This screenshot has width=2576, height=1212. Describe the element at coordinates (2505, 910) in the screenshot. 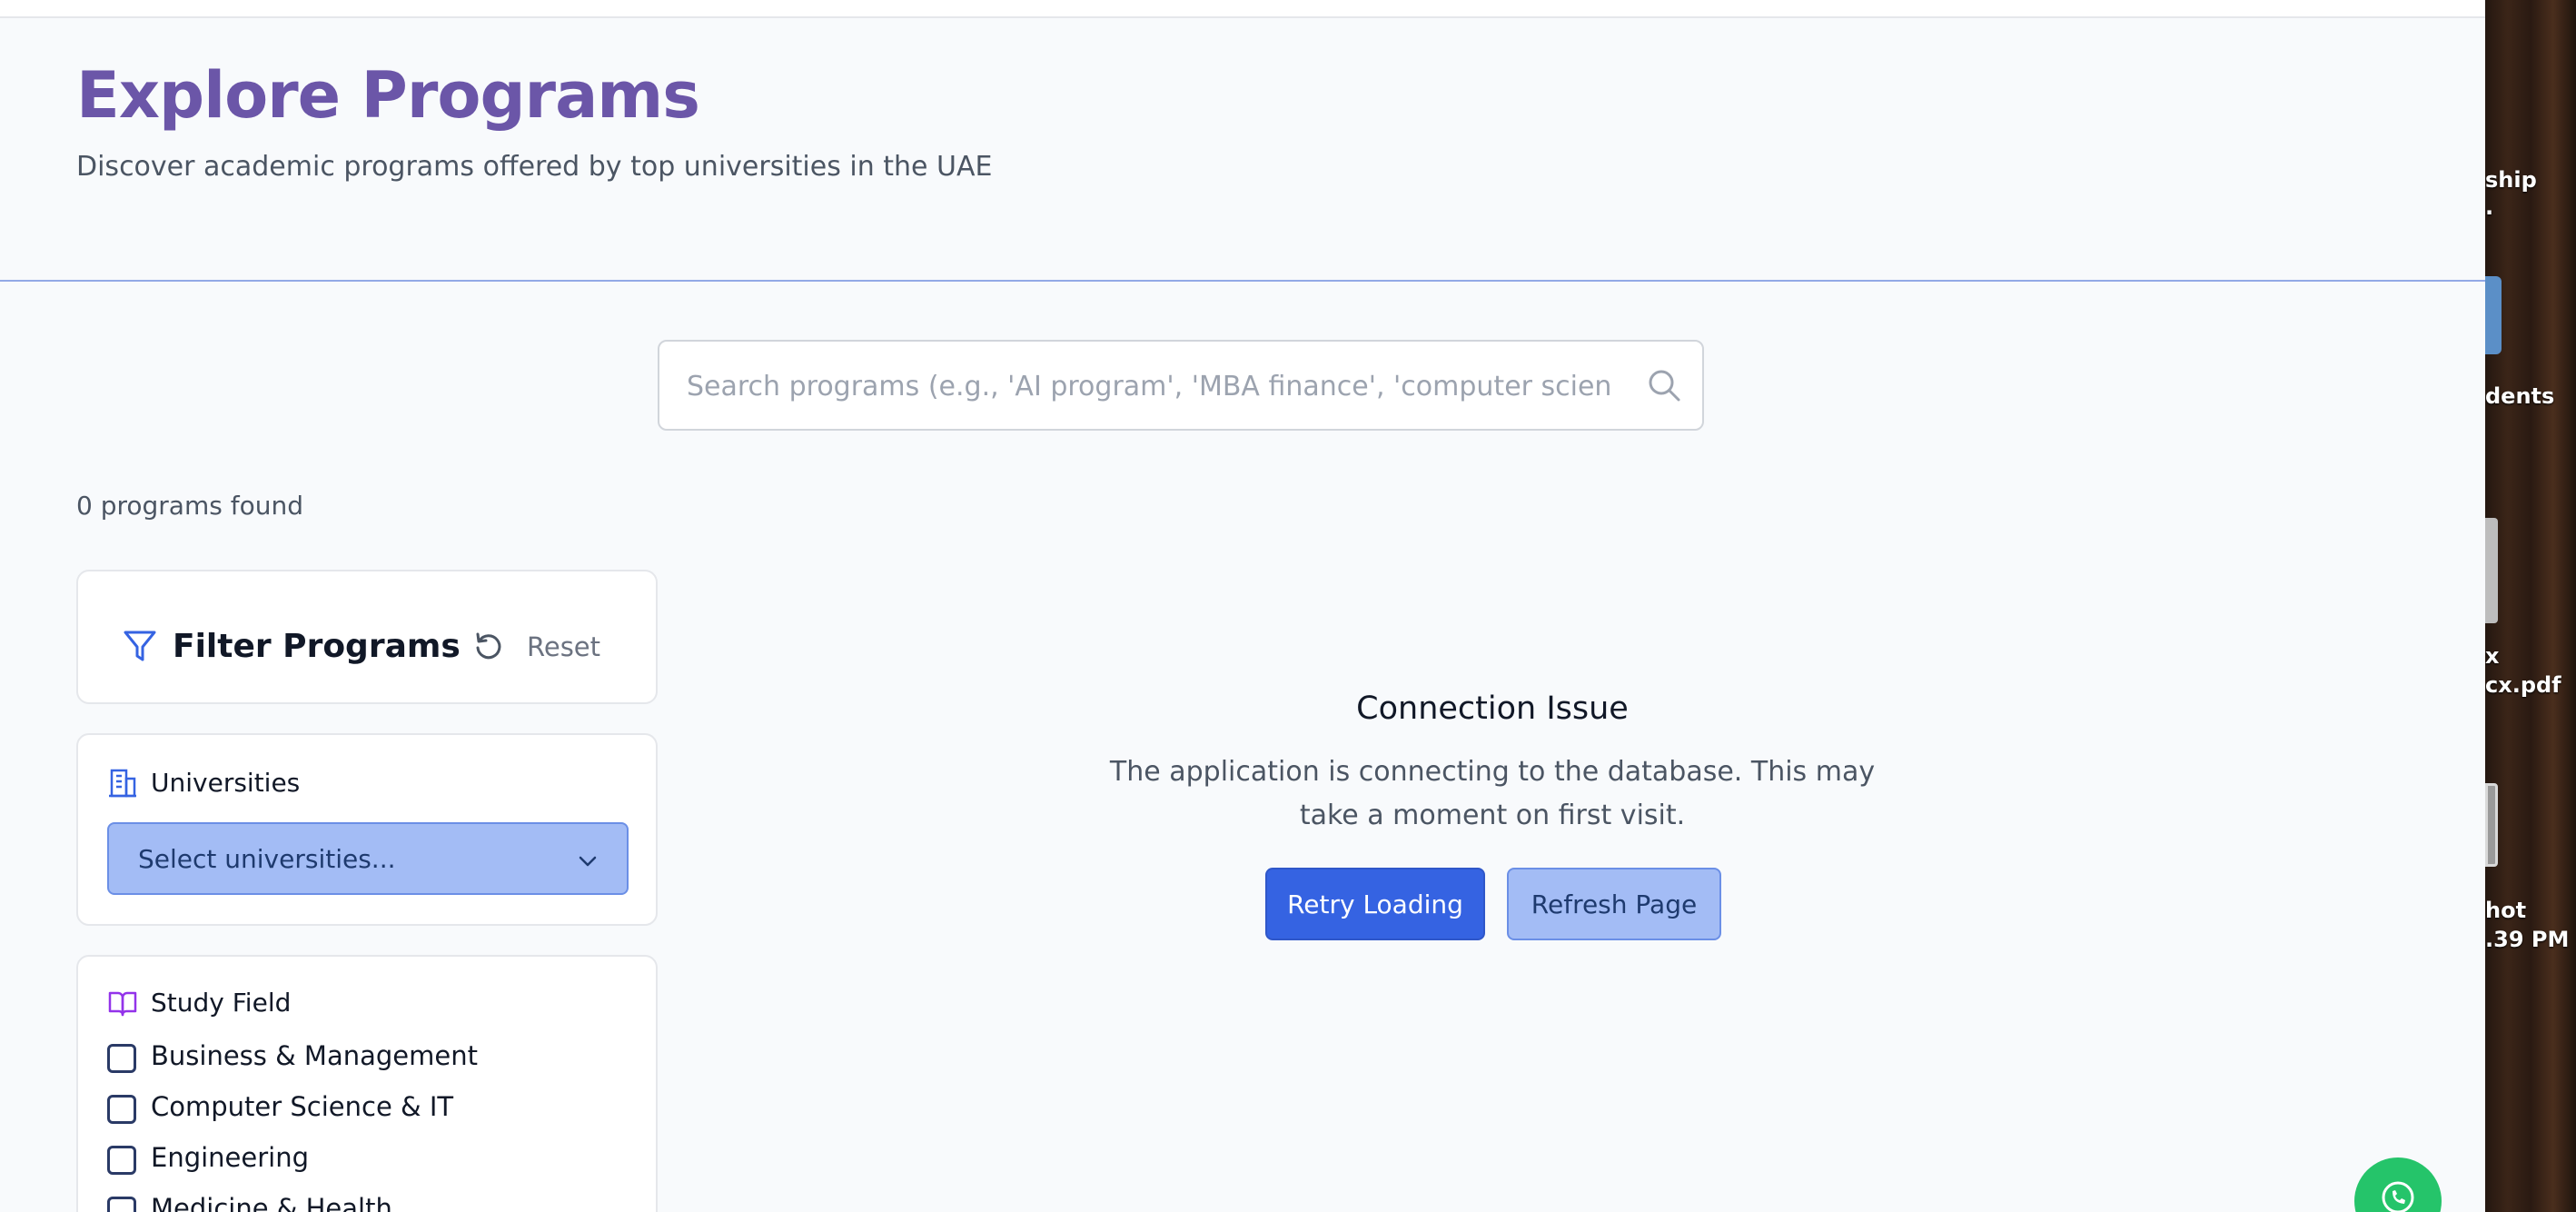

I see `desktop-icon-label: hot` at that location.